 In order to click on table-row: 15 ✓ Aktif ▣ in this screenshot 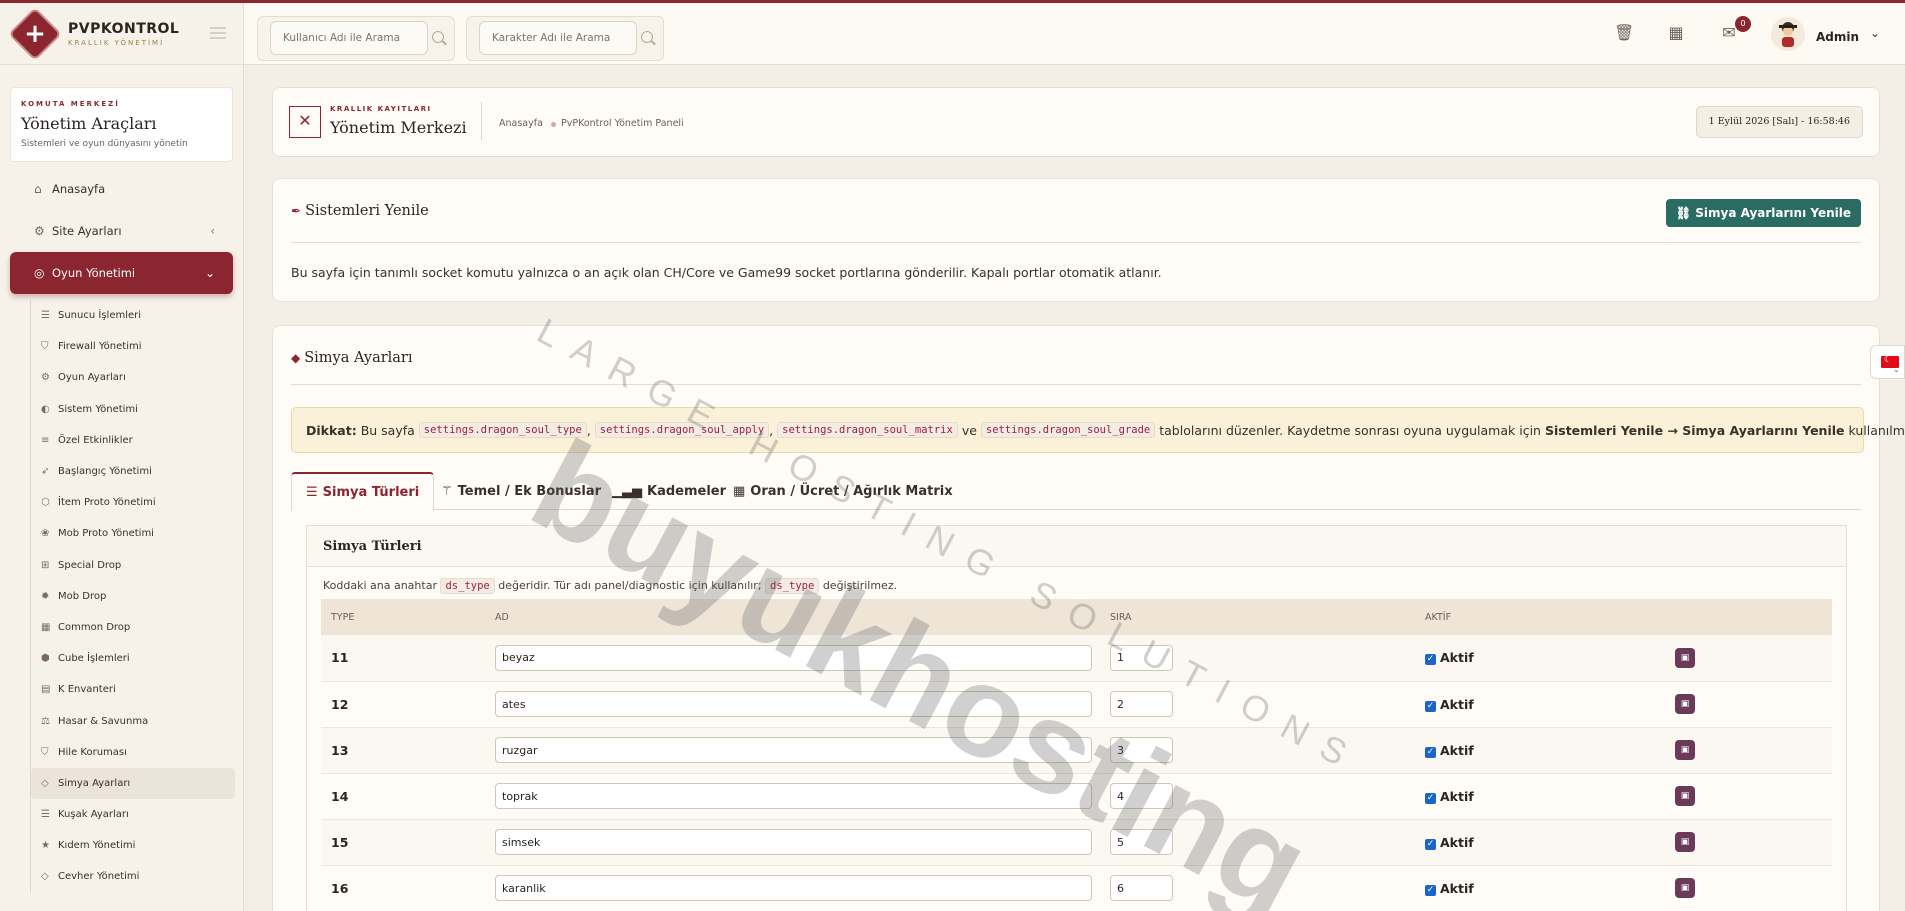, I will do `click(1076, 842)`.